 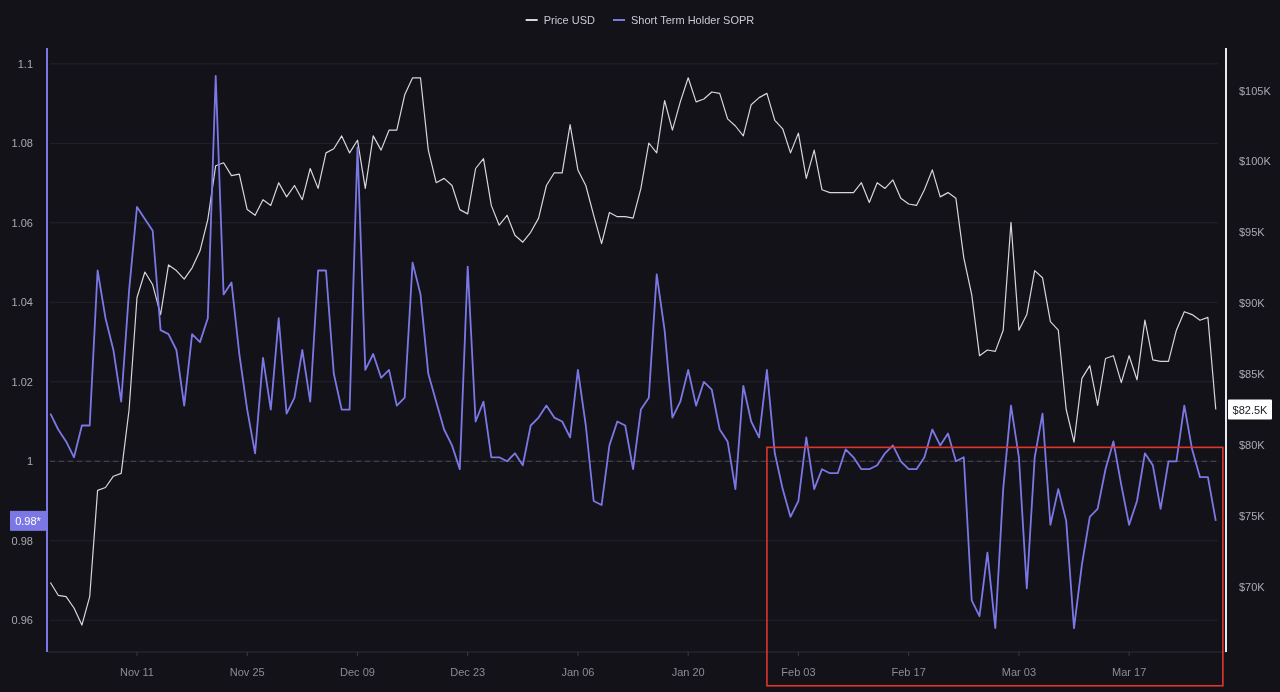 I want to click on axis-label: $85K, so click(x=1252, y=374).